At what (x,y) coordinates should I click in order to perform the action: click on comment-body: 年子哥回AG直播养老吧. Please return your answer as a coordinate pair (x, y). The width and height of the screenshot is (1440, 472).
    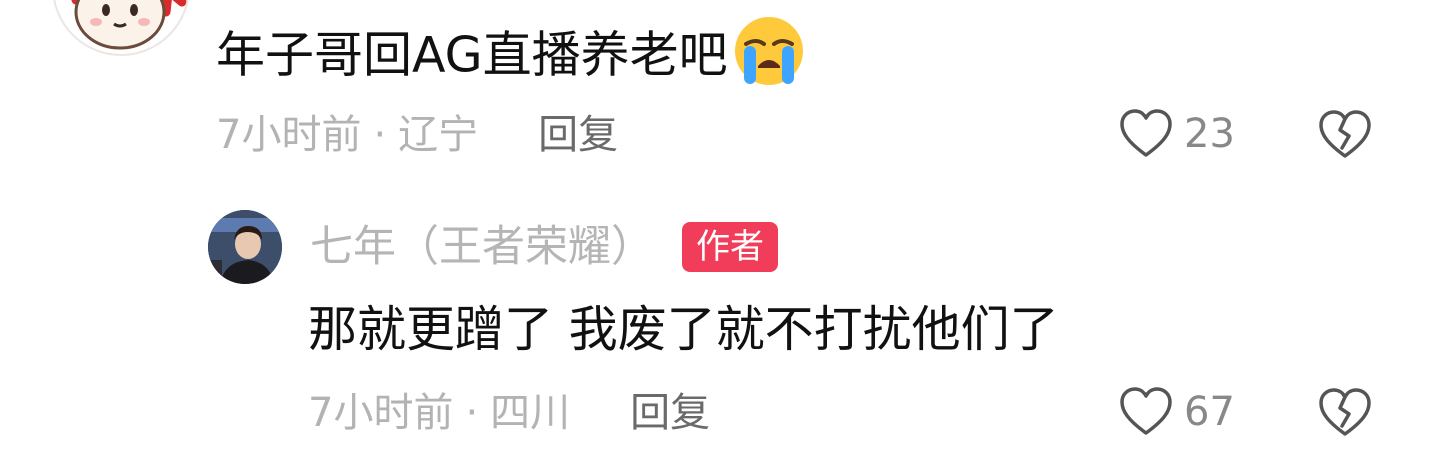
    Looking at the image, I should click on (511, 58).